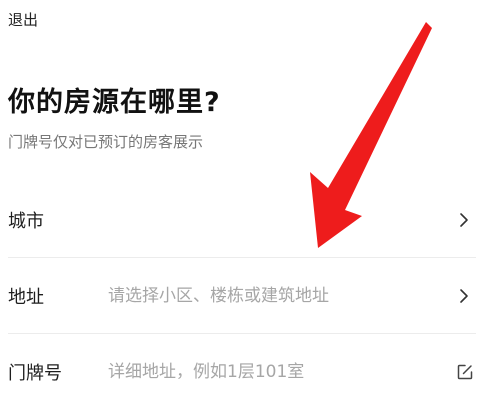 The width and height of the screenshot is (492, 415). I want to click on address-label: 地址, so click(26, 297).